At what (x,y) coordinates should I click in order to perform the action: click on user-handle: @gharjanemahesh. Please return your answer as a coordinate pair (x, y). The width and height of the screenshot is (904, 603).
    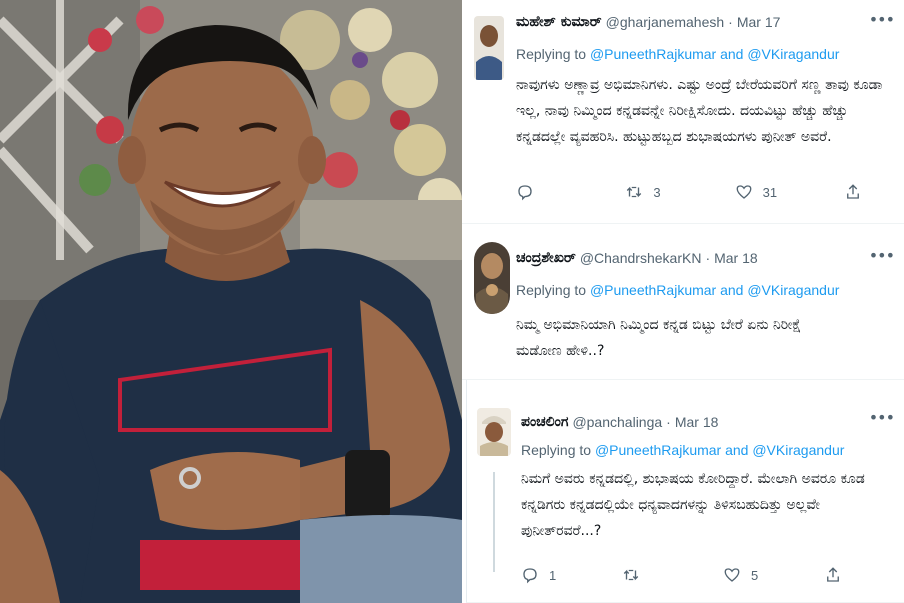
    Looking at the image, I should click on (665, 22).